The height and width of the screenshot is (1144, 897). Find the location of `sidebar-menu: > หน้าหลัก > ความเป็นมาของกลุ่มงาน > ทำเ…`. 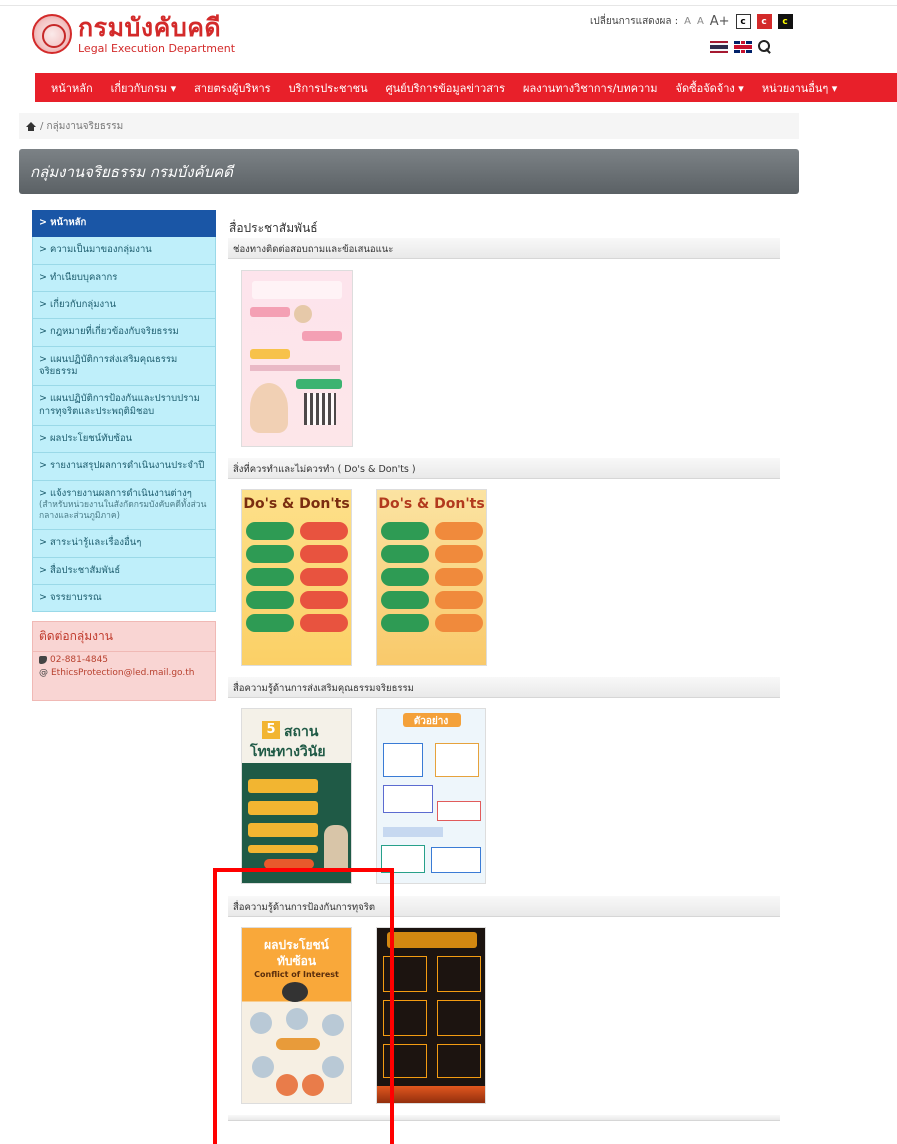

sidebar-menu: > หน้าหลัก > ความเป็นมาของกลุ่มงาน > ทำเ… is located at coordinates (124, 411).